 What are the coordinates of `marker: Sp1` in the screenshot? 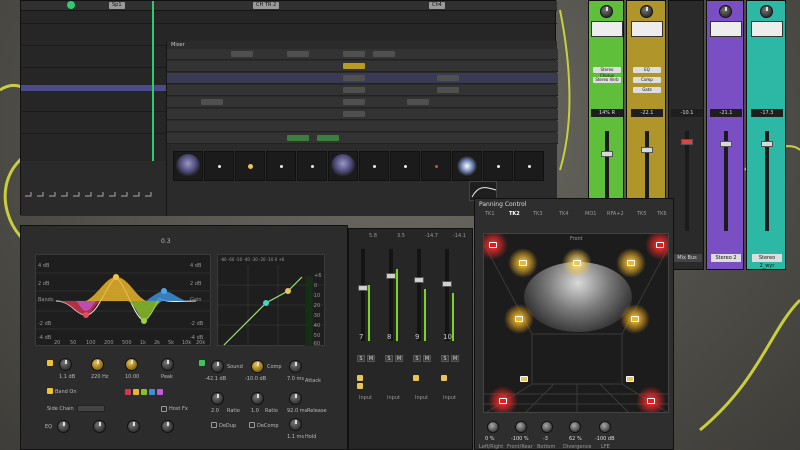 It's located at (117, 5).